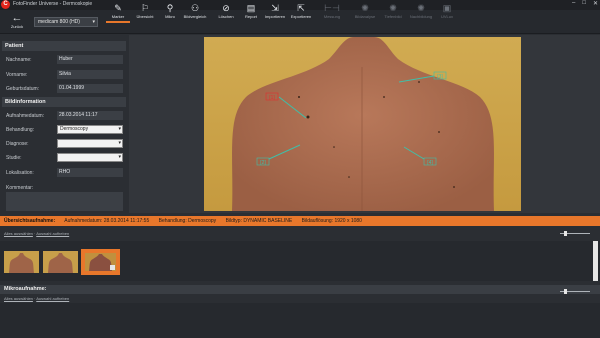 This screenshot has height=338, width=600. Describe the element at coordinates (23, 89) in the screenshot. I see `dob-label: Geburtsdatum:` at that location.